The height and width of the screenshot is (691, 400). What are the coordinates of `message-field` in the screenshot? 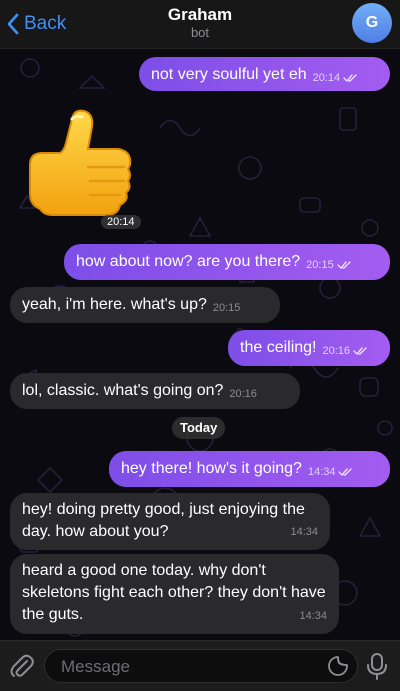 It's located at (201, 666).